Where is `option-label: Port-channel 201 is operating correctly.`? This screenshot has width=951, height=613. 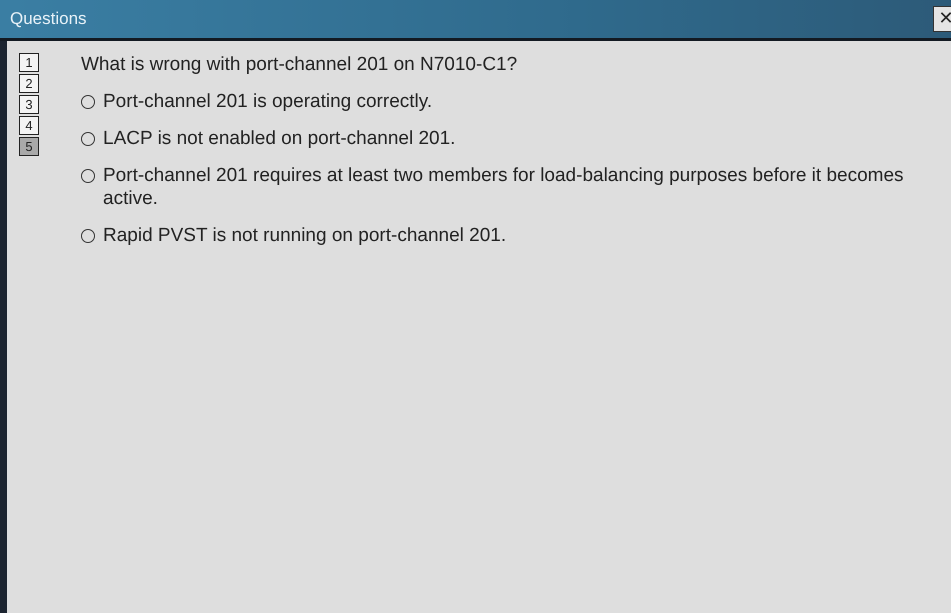 option-label: Port-channel 201 is operating correctly. is located at coordinates (267, 101).